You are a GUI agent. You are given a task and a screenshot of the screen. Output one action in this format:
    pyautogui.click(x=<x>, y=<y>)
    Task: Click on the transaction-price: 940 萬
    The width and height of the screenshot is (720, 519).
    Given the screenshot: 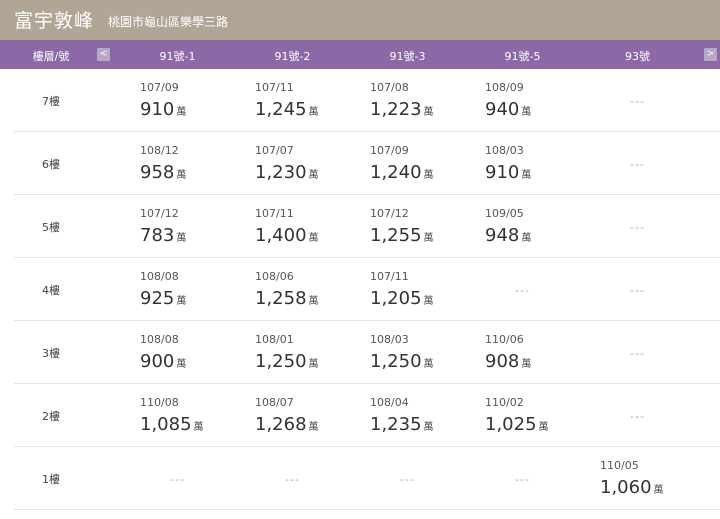 What is the action you would take?
    pyautogui.click(x=508, y=109)
    